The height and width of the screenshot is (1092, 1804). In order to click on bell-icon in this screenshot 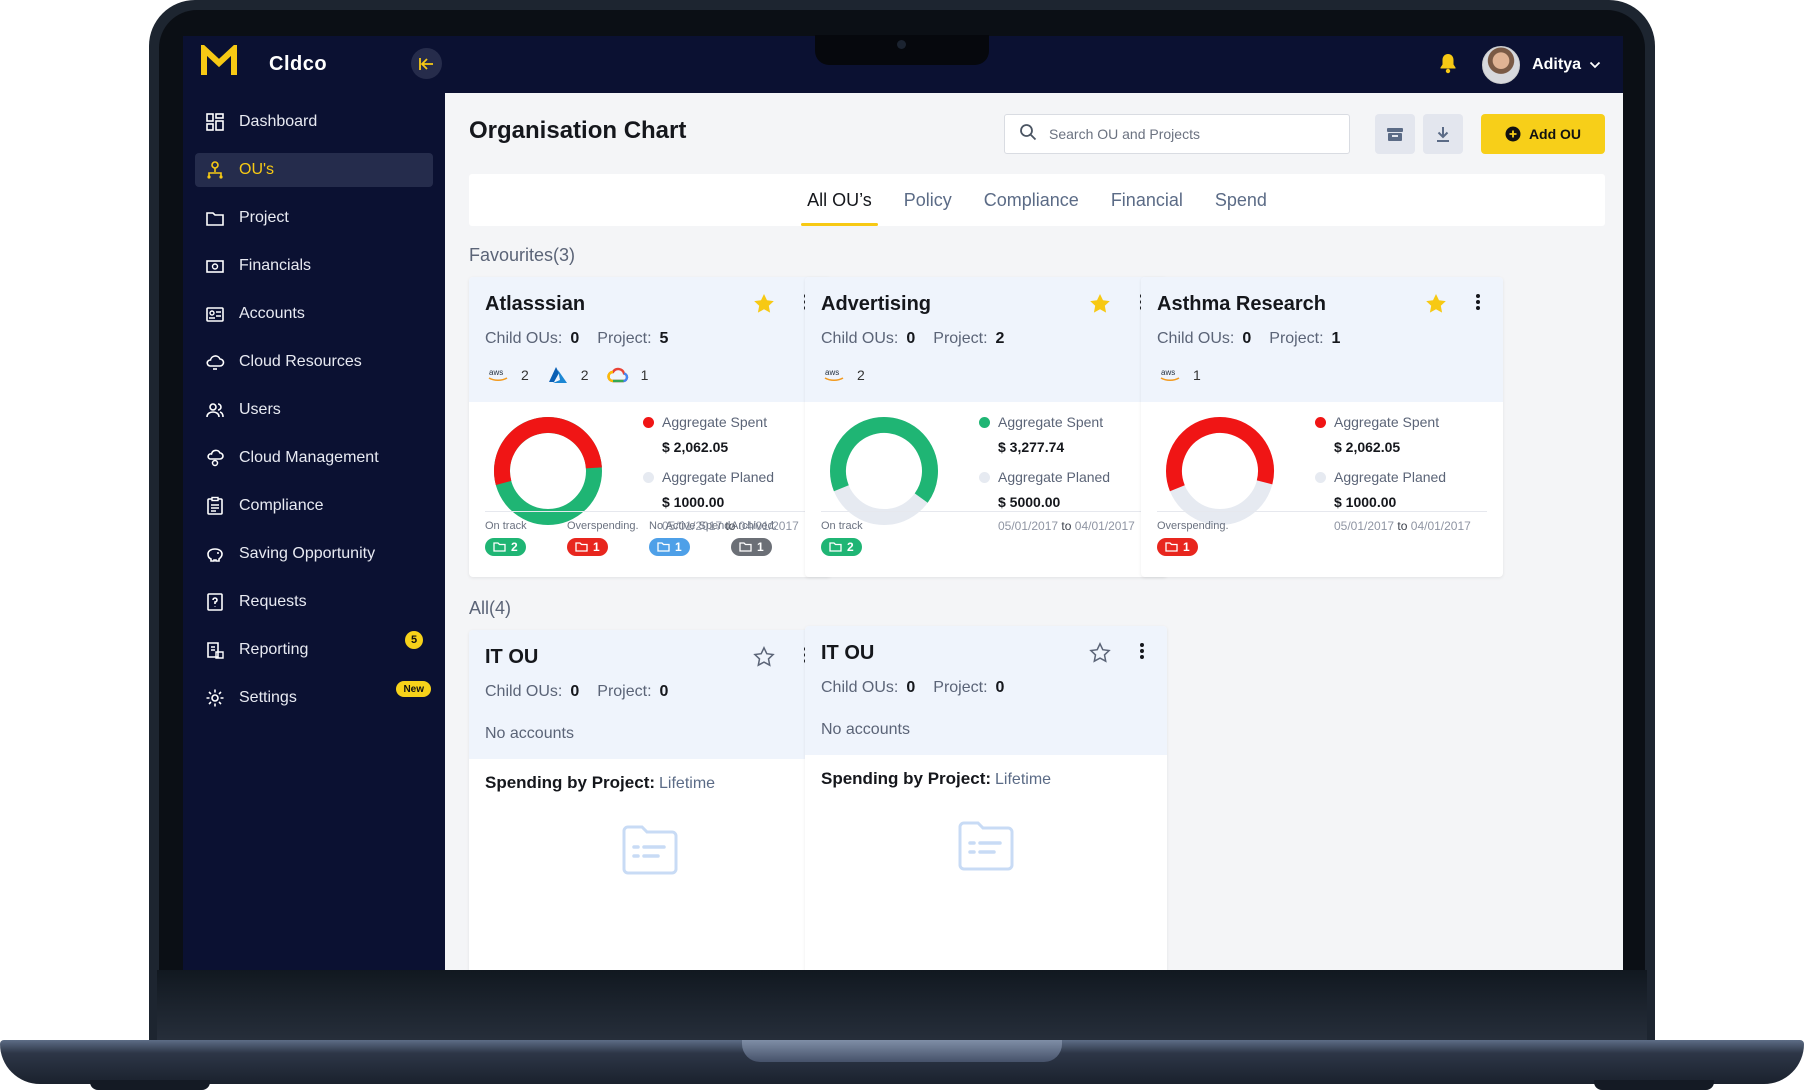, I will do `click(1448, 65)`.